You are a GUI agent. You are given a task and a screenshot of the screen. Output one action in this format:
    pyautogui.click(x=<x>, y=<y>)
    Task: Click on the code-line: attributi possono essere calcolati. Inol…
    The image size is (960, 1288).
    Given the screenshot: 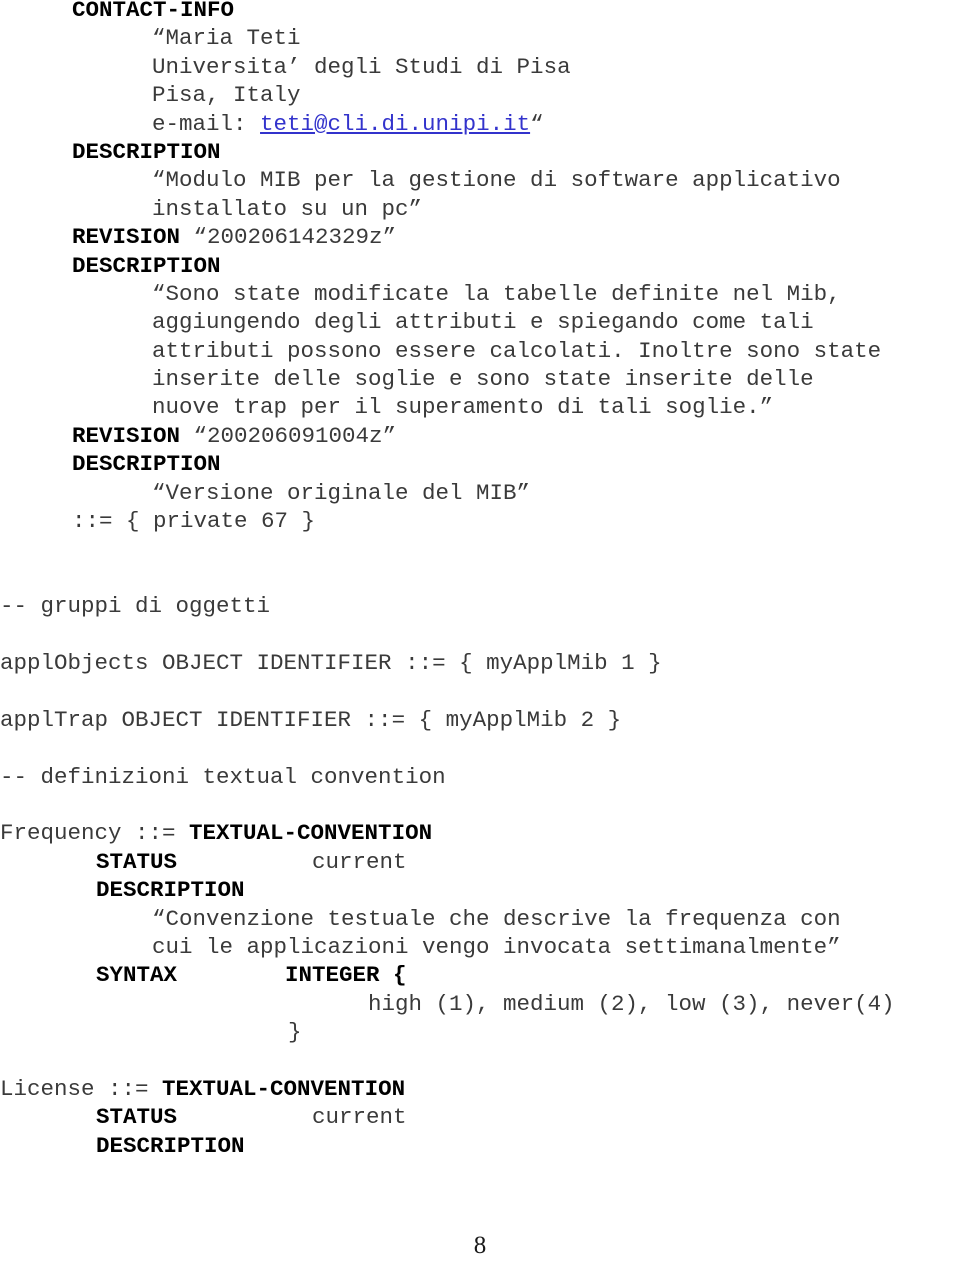 What is the action you would take?
    pyautogui.click(x=480, y=351)
    